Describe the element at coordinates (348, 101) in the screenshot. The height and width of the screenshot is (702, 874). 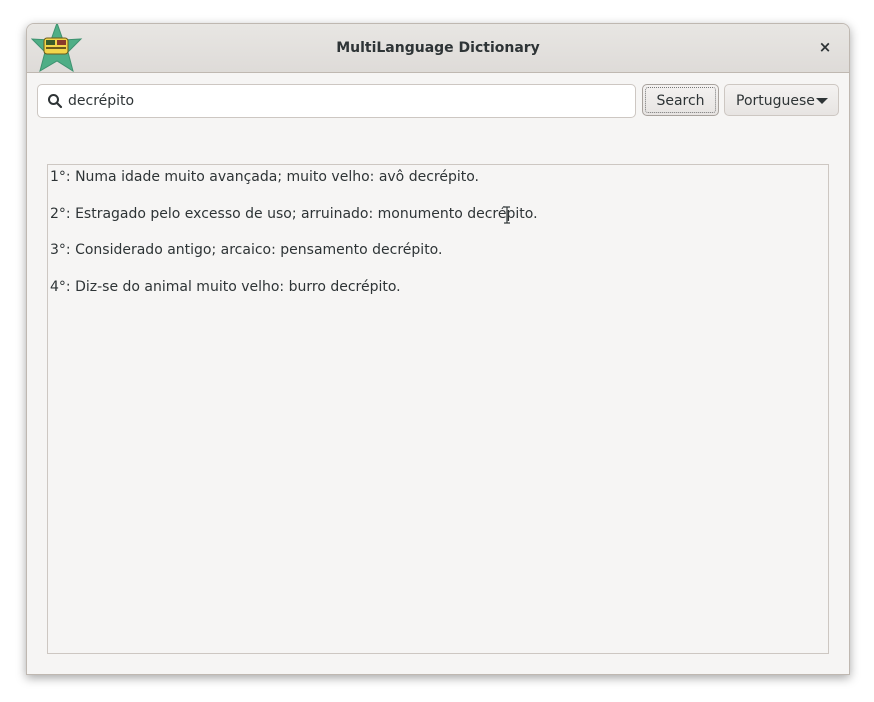
I see `search-input` at that location.